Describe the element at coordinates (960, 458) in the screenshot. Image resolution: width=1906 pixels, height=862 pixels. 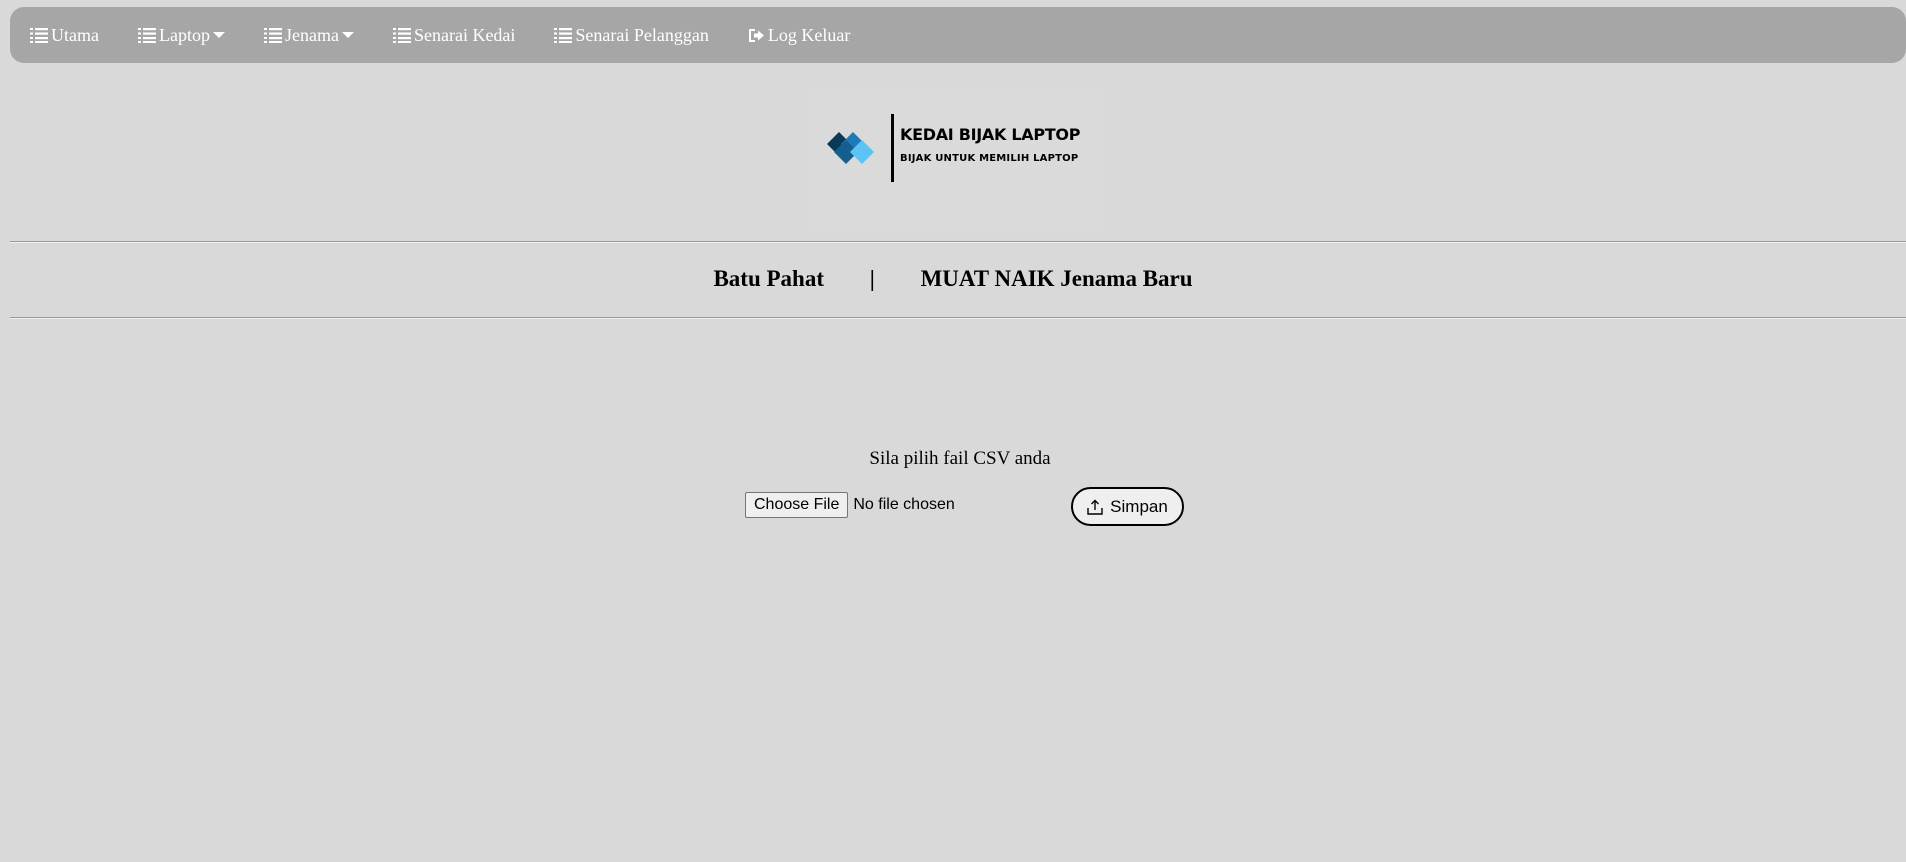
I see `upload-prompt: Sila pilih fail CSV anda` at that location.